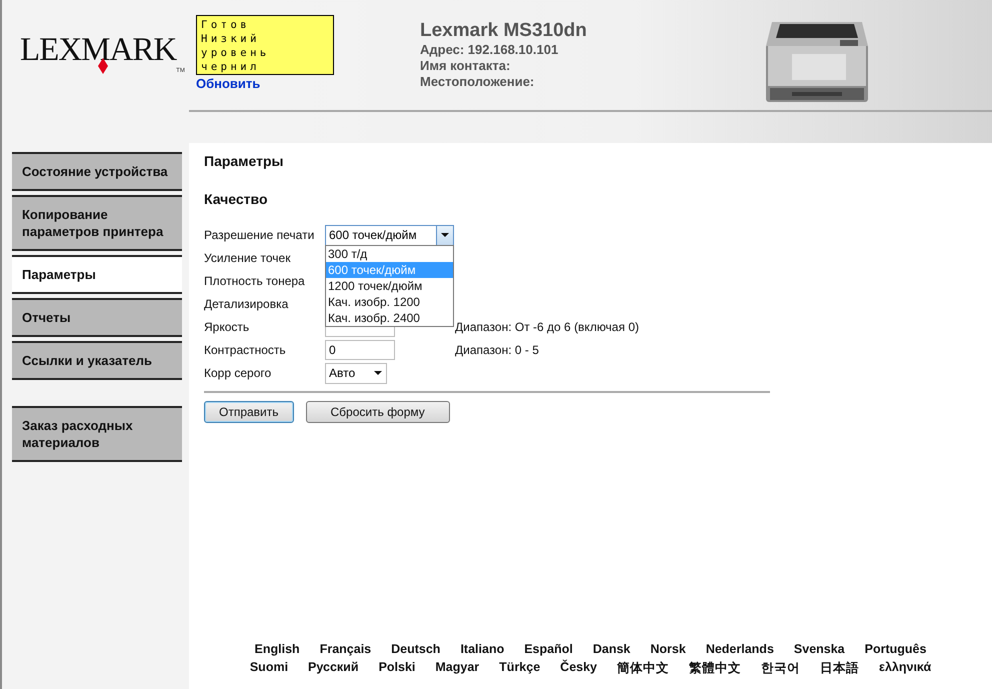 This screenshot has width=992, height=689. I want to click on language-link: Nederlands, so click(740, 649).